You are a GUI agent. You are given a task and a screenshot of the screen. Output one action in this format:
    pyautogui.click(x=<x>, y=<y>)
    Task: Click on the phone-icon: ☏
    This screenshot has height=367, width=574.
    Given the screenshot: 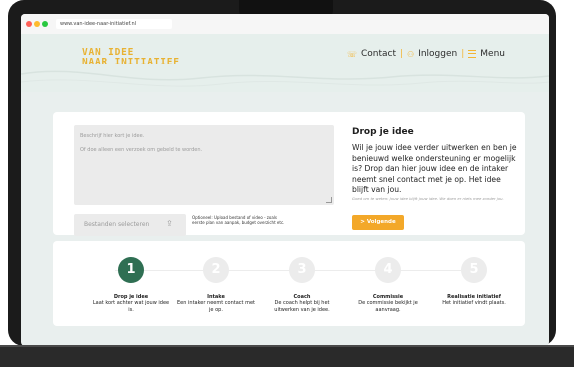 What is the action you would take?
    pyautogui.click(x=351, y=54)
    